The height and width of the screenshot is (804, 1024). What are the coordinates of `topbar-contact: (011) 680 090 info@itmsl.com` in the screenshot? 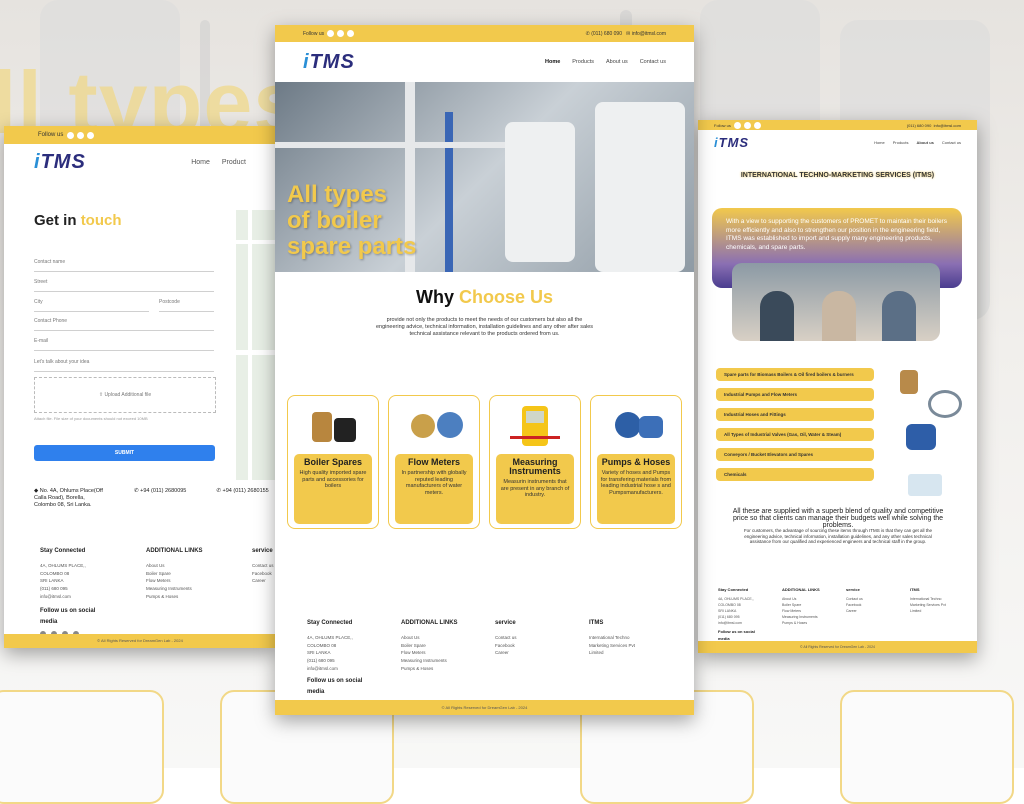 It's located at (933, 125).